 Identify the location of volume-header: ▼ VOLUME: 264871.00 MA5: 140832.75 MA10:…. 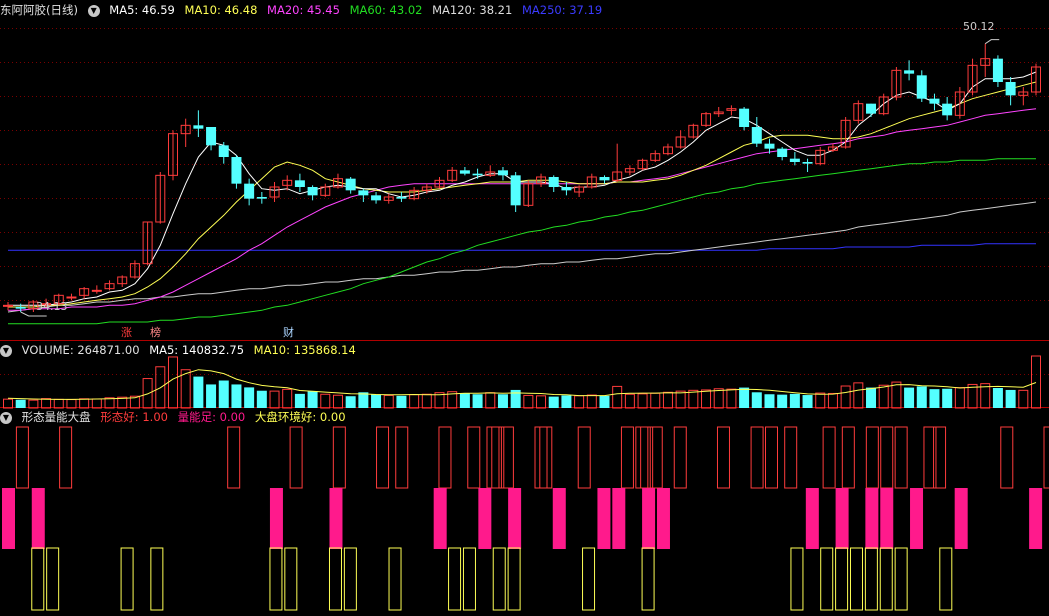
(181, 350).